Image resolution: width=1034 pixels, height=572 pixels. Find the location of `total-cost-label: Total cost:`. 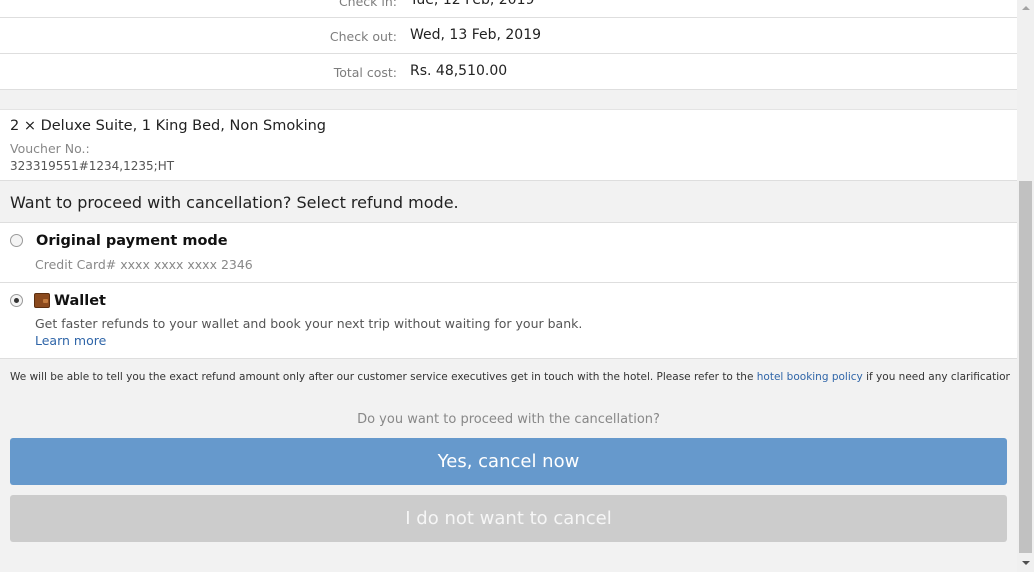

total-cost-label: Total cost: is located at coordinates (365, 72).